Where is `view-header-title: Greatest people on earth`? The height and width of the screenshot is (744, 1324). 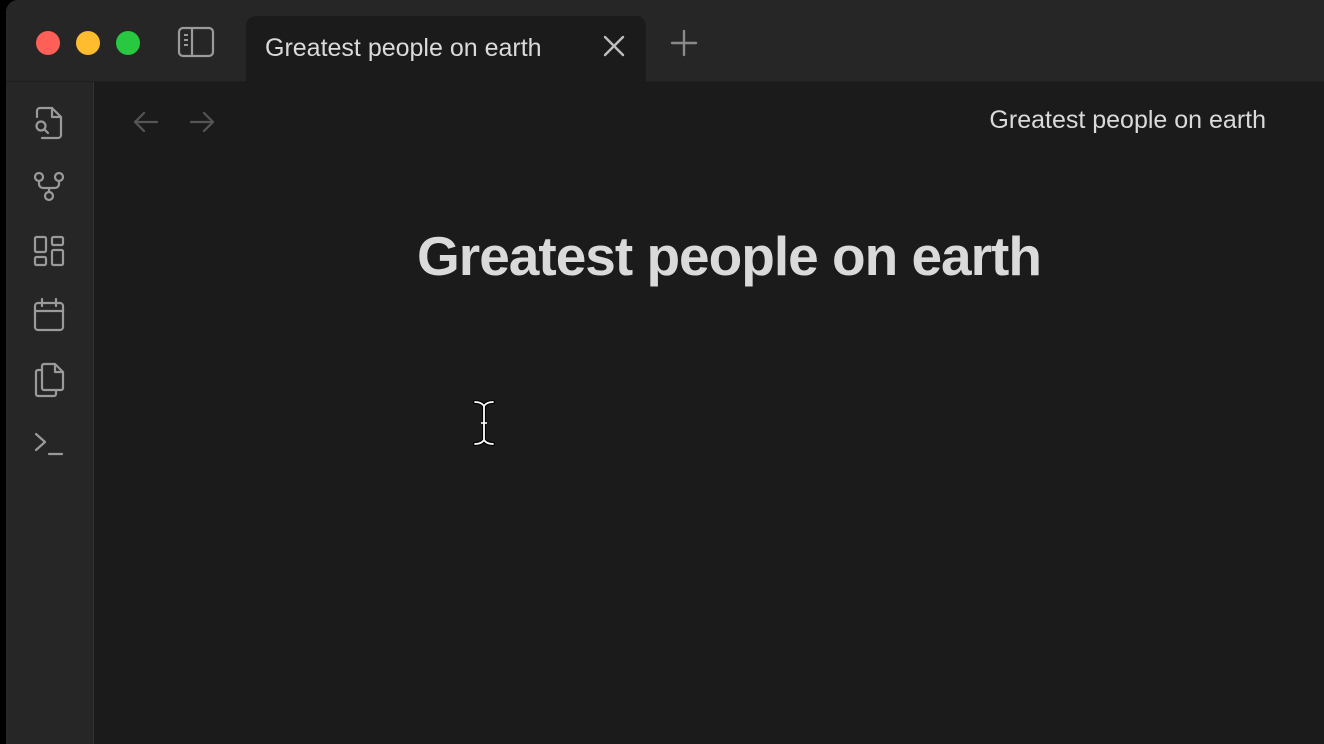 view-header-title: Greatest people on earth is located at coordinates (1127, 120).